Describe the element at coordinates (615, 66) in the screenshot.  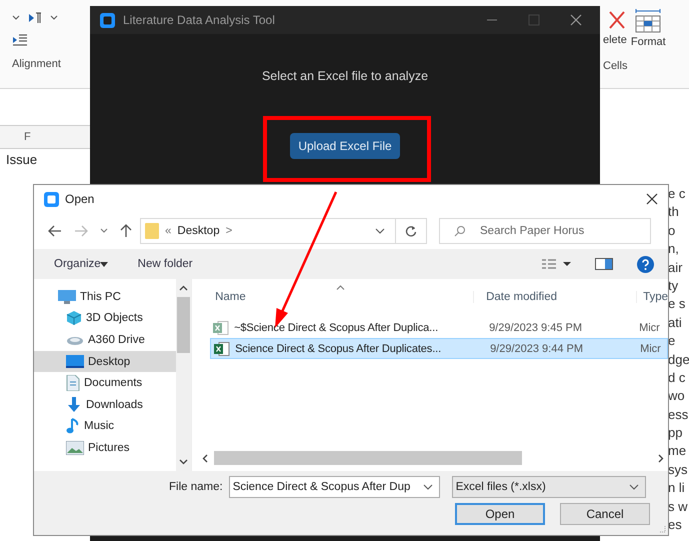
I see `ribbon-group-label: Cells` at that location.